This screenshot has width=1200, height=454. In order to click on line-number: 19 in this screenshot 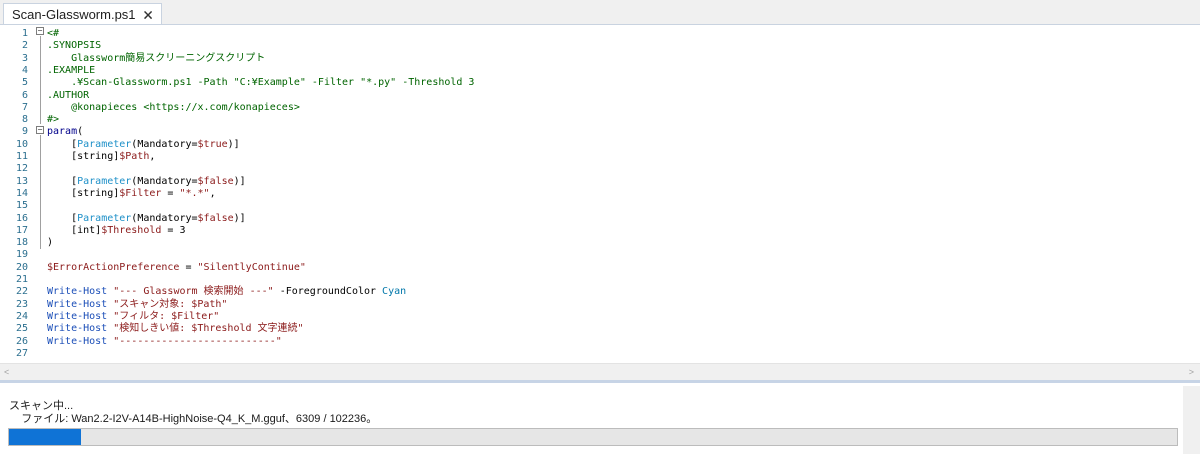, I will do `click(21, 255)`.